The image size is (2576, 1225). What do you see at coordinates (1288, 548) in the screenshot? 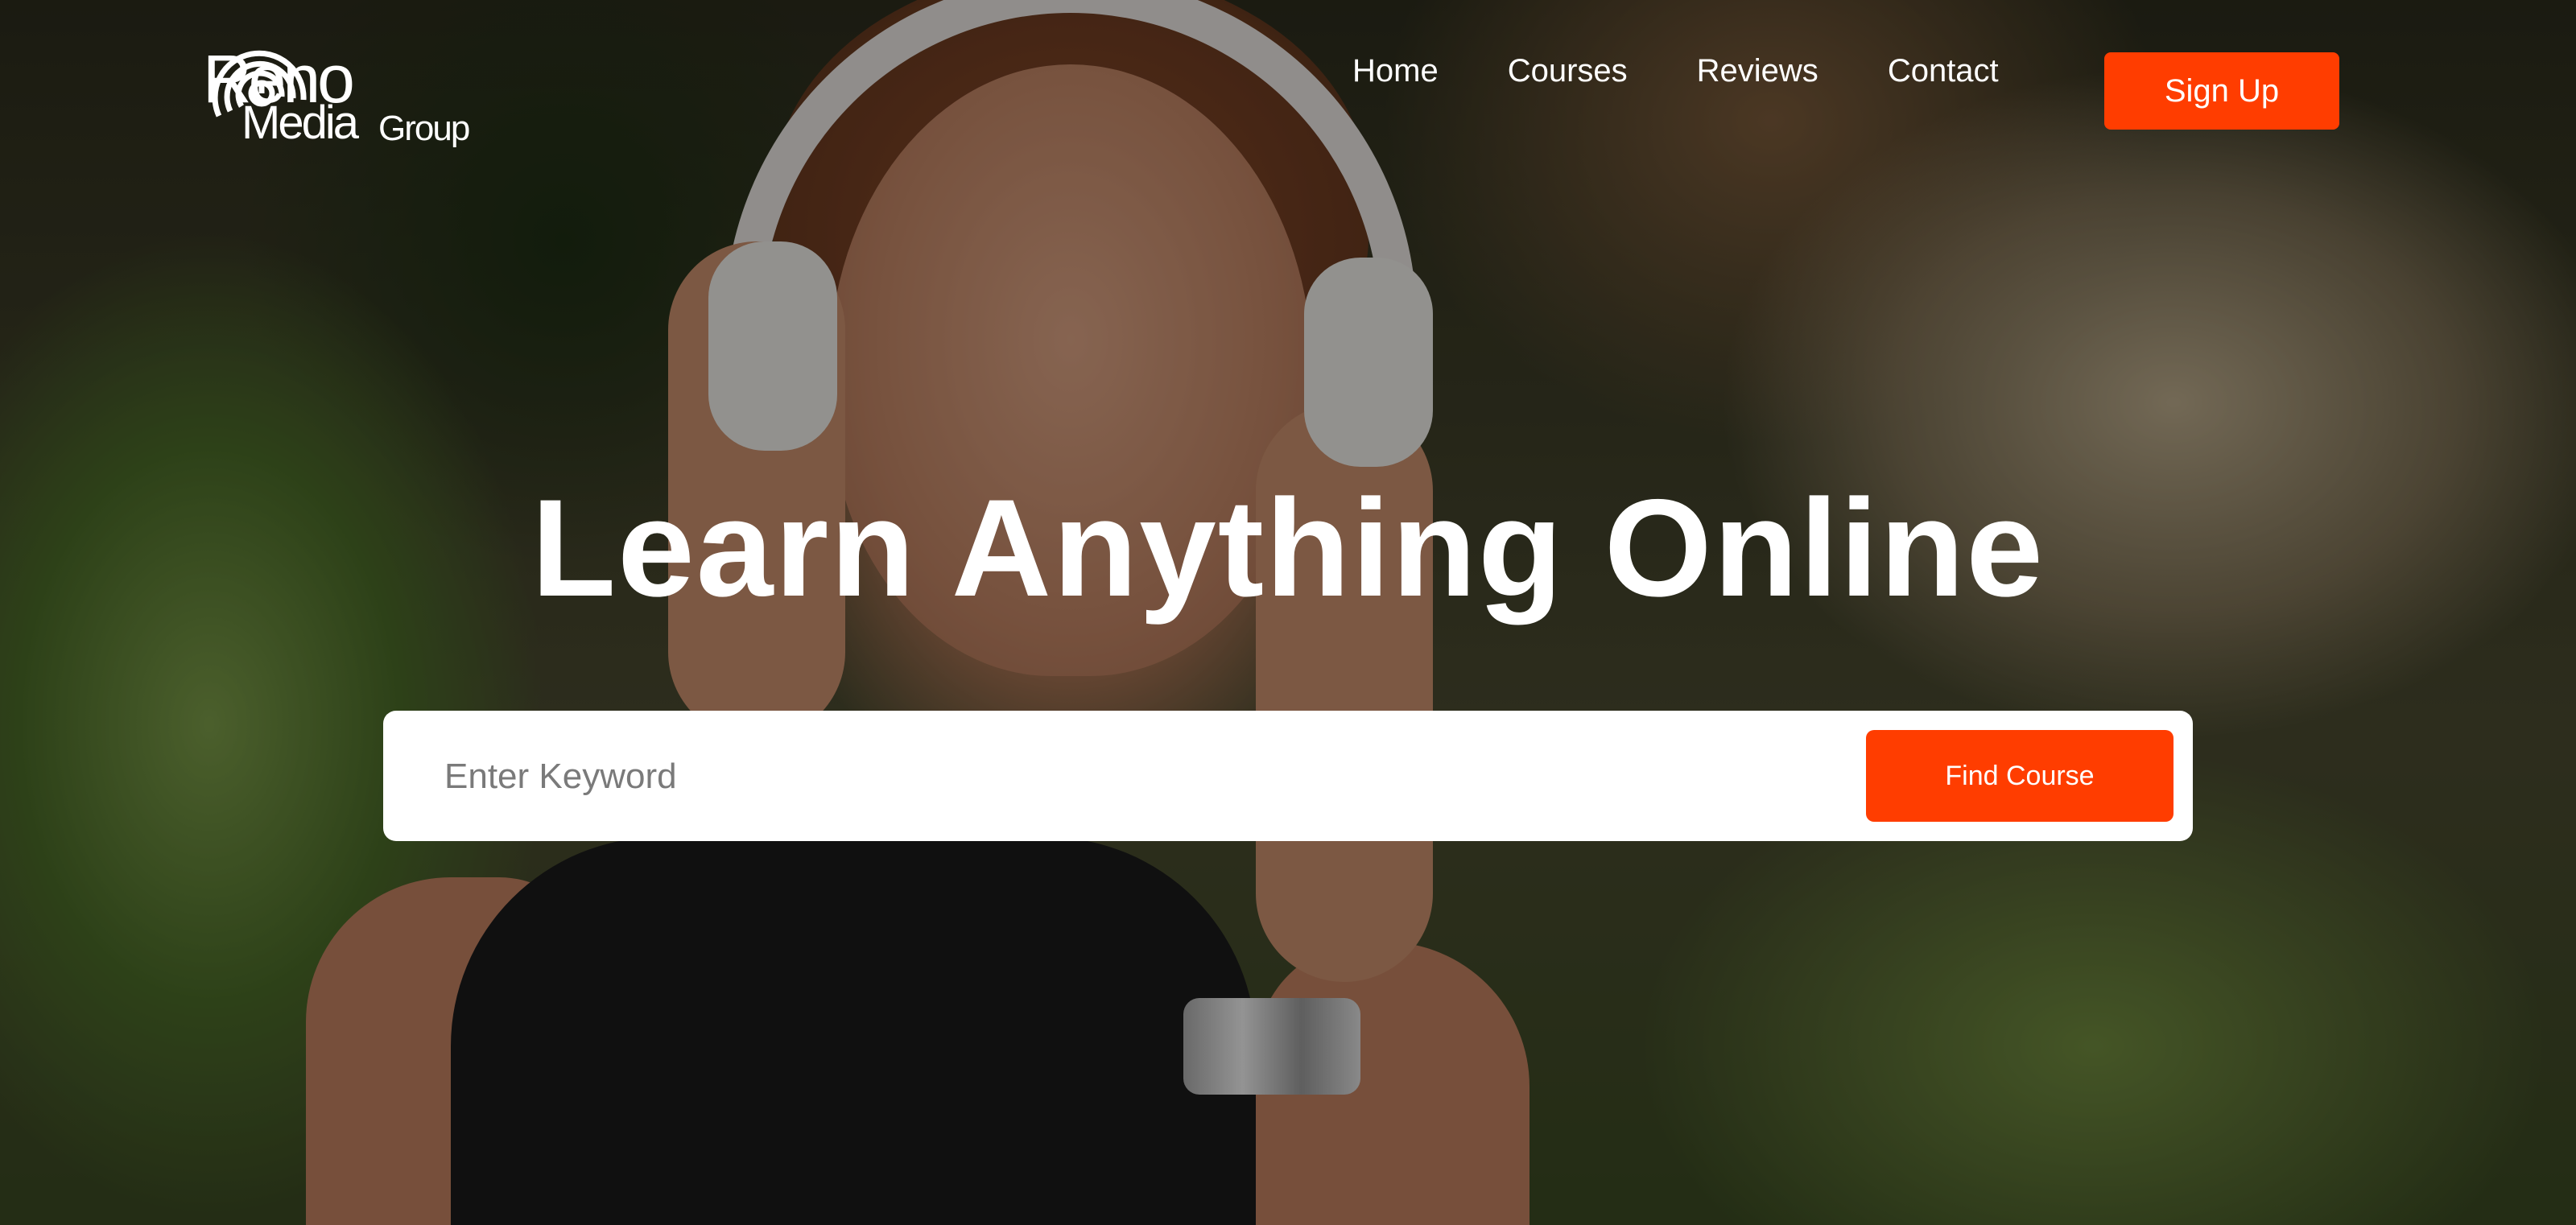
I see `hero-headline: Learn Anything Online` at bounding box center [1288, 548].